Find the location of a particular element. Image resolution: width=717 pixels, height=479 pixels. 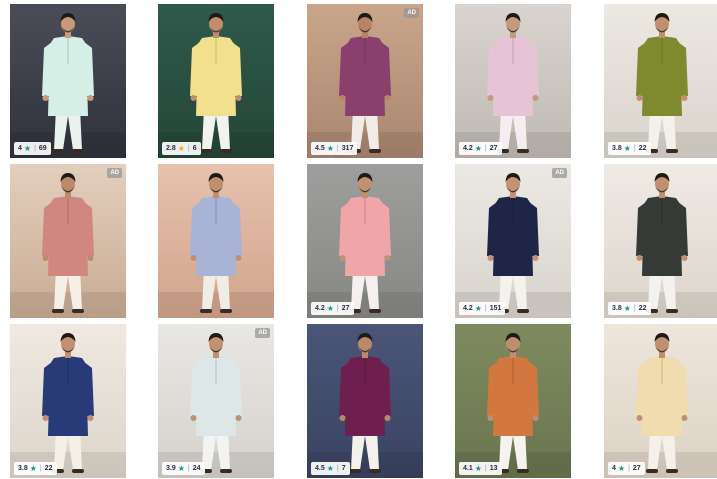

rating-badge: 4 ★ | 27 is located at coordinates (626, 468).